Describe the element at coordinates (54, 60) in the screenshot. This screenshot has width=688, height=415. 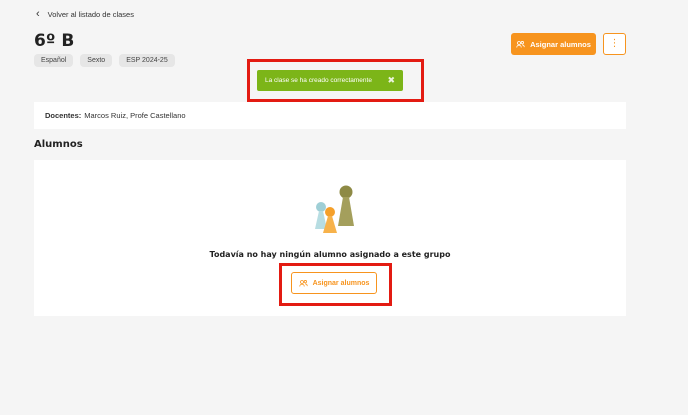
I see `tag-language: Español` at that location.